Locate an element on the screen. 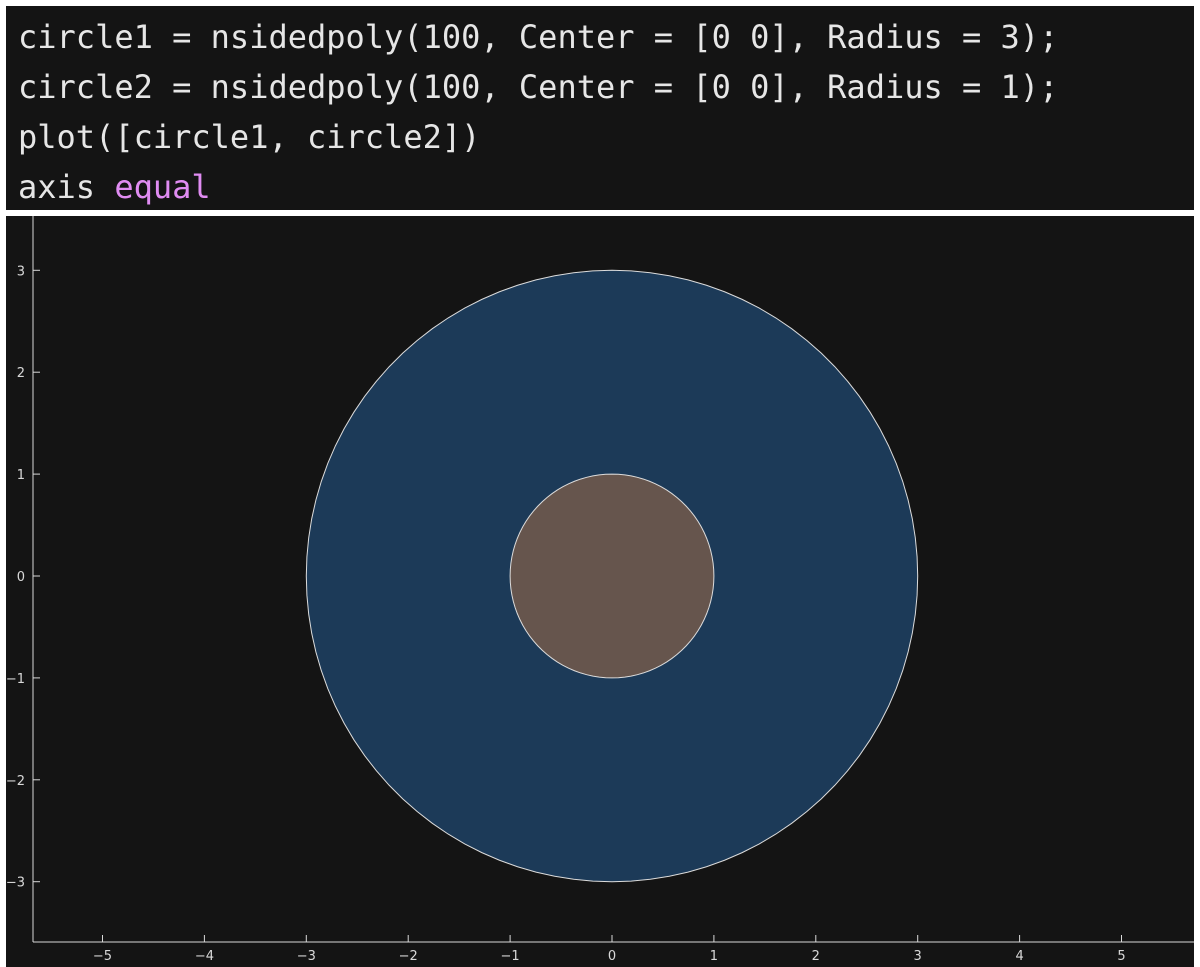 Image resolution: width=1200 pixels, height=967 pixels. x-tick-label: 1 is located at coordinates (714, 956).